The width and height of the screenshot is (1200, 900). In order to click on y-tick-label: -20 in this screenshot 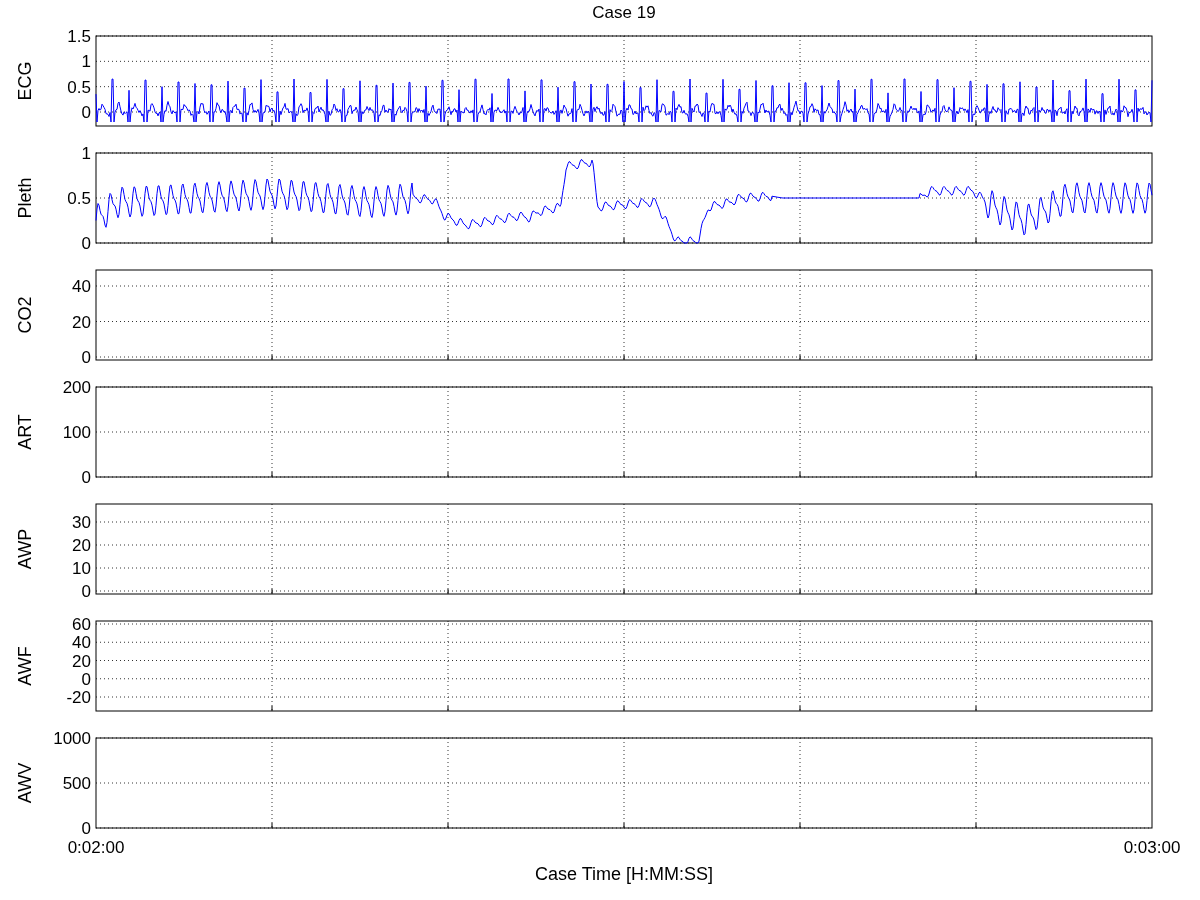, I will do `click(78, 697)`.